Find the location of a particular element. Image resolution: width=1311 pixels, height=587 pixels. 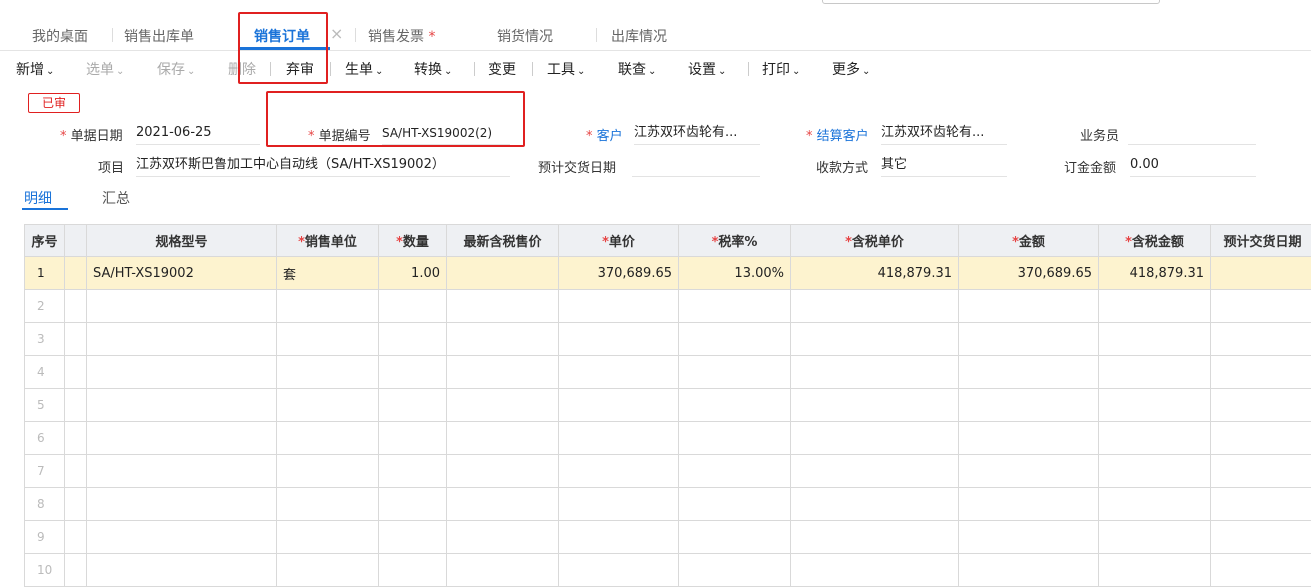

cell-spec: SA/HT-XS19002 is located at coordinates (182, 273).